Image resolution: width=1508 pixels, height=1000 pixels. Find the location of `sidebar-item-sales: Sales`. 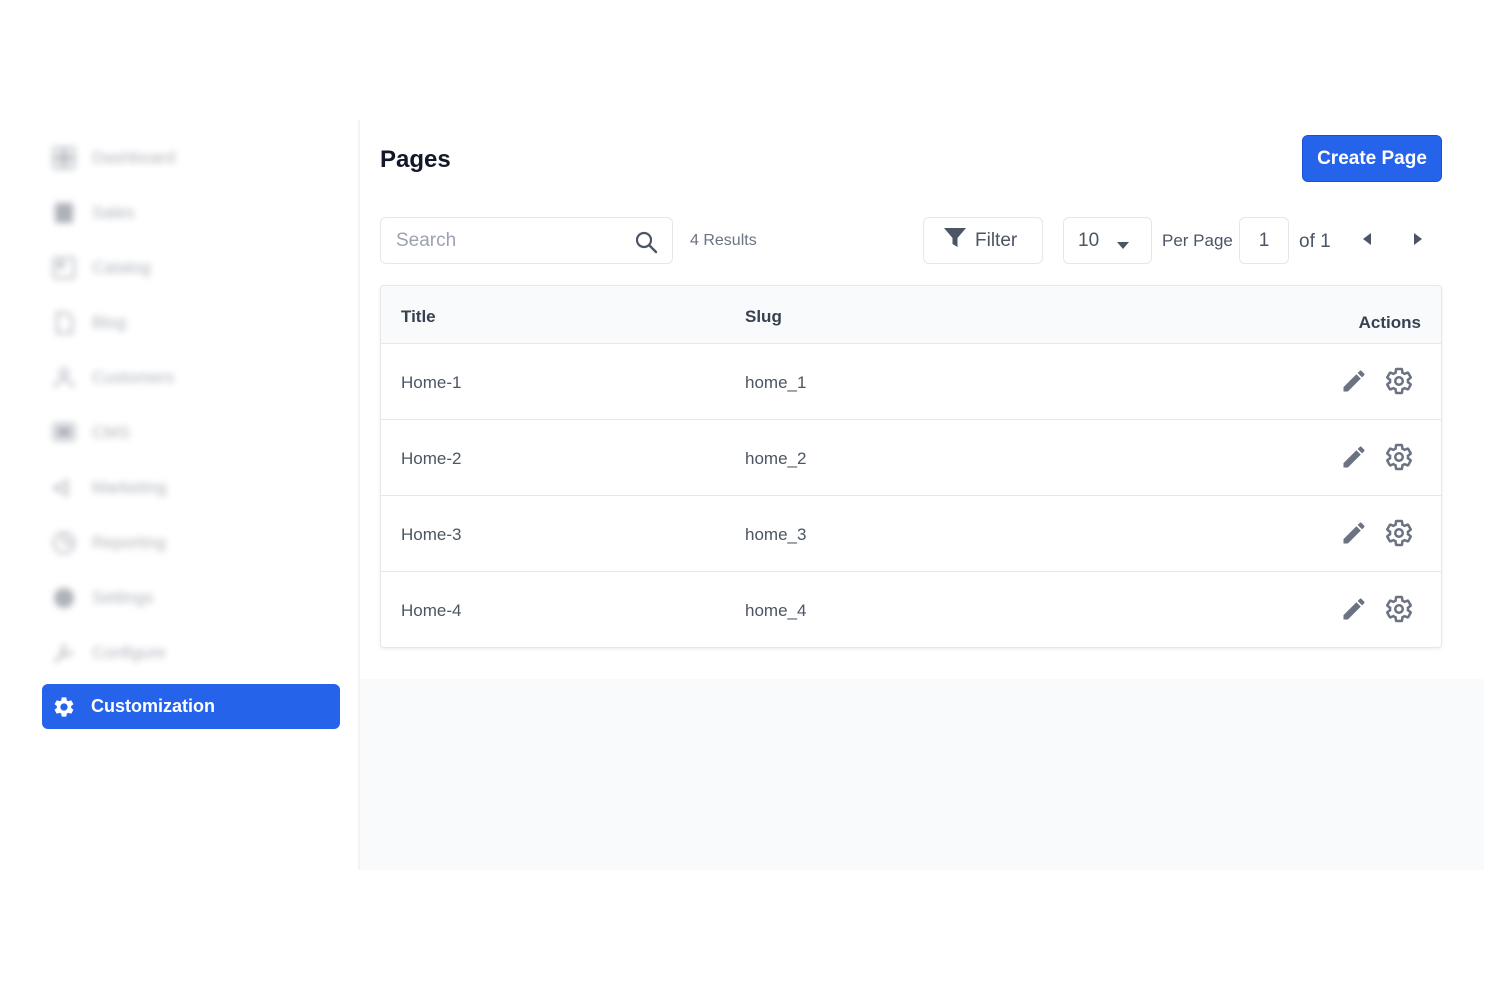

sidebar-item-sales: Sales is located at coordinates (191, 212).